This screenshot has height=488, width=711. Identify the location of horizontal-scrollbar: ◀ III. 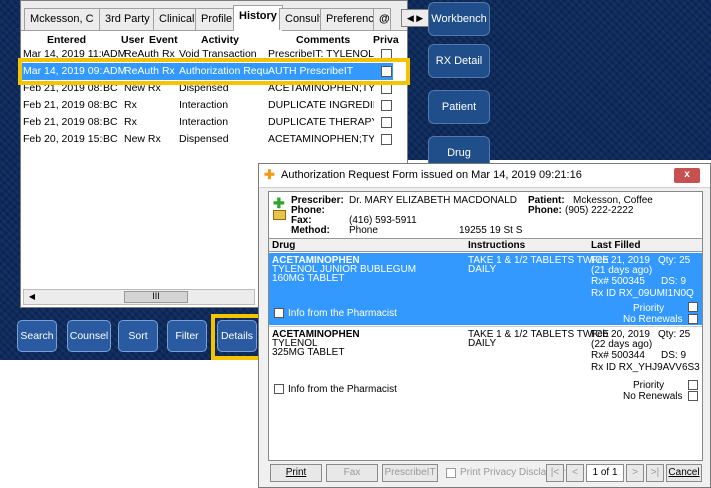
(139, 297).